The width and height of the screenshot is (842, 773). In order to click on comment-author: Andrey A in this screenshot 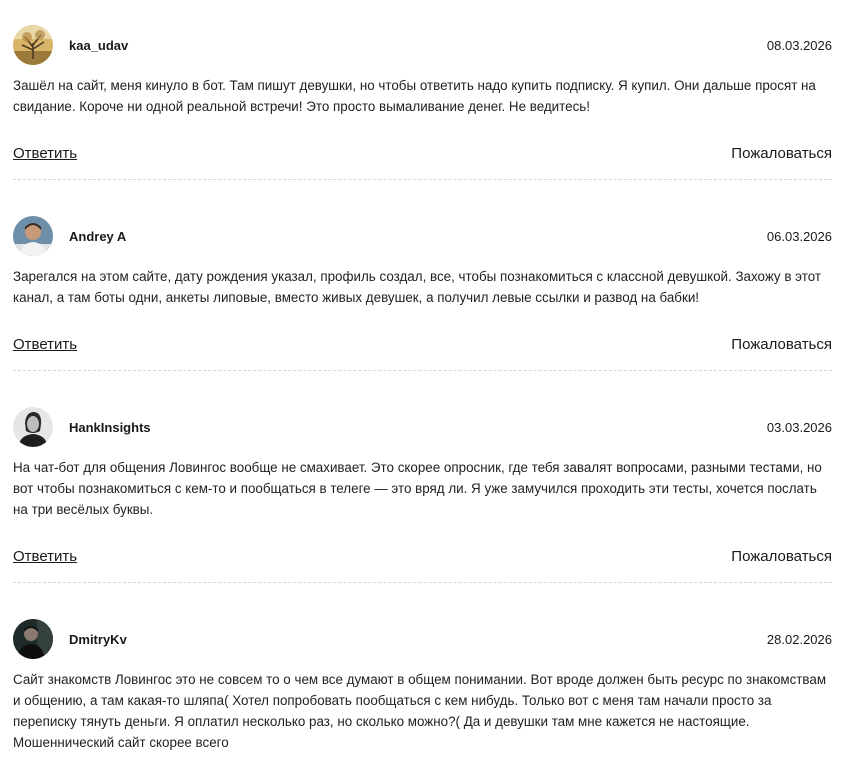, I will do `click(98, 236)`.